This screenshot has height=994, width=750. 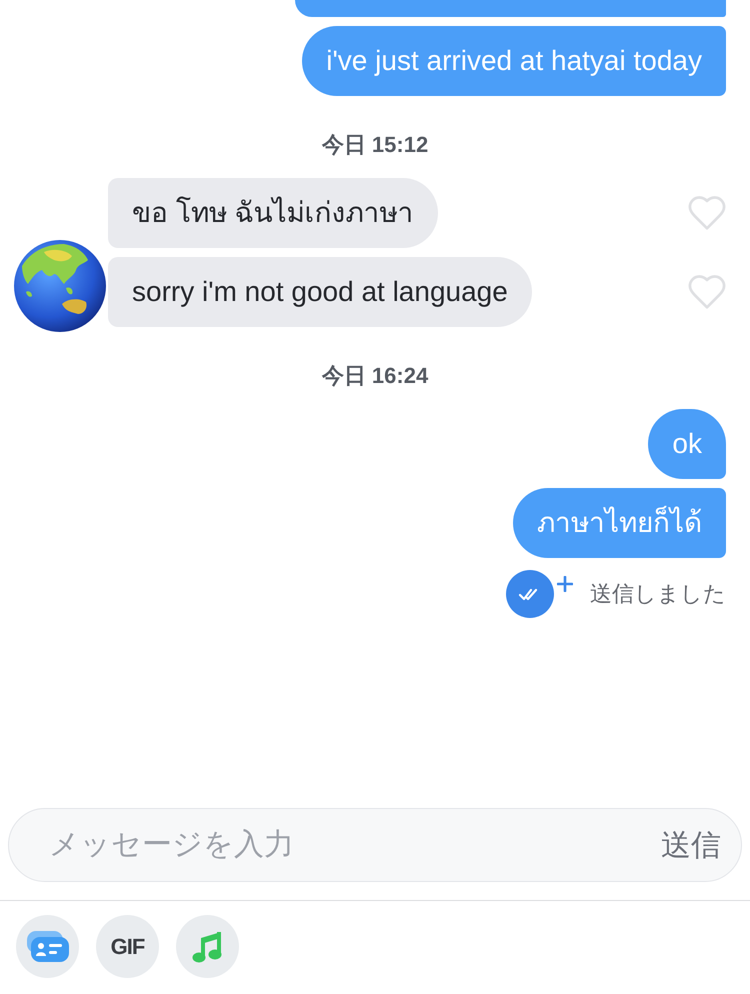 What do you see at coordinates (207, 946) in the screenshot?
I see `music-note-icon` at bounding box center [207, 946].